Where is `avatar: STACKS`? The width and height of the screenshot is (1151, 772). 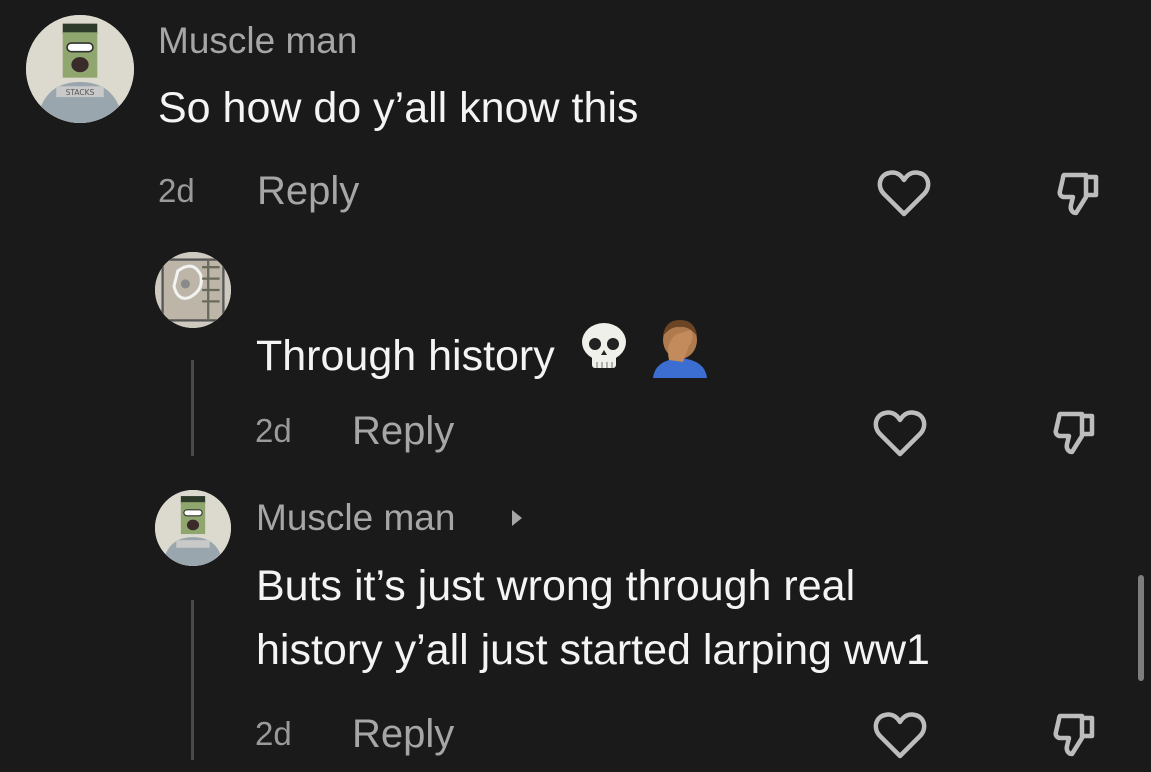
avatar: STACKS is located at coordinates (80, 69).